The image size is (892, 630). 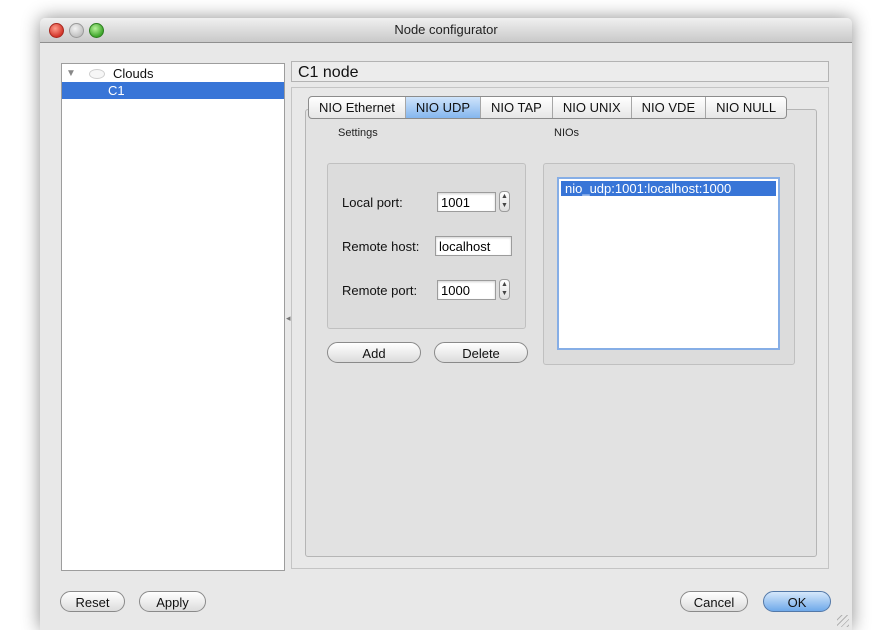 I want to click on nios-group-title: NIOs, so click(x=567, y=133).